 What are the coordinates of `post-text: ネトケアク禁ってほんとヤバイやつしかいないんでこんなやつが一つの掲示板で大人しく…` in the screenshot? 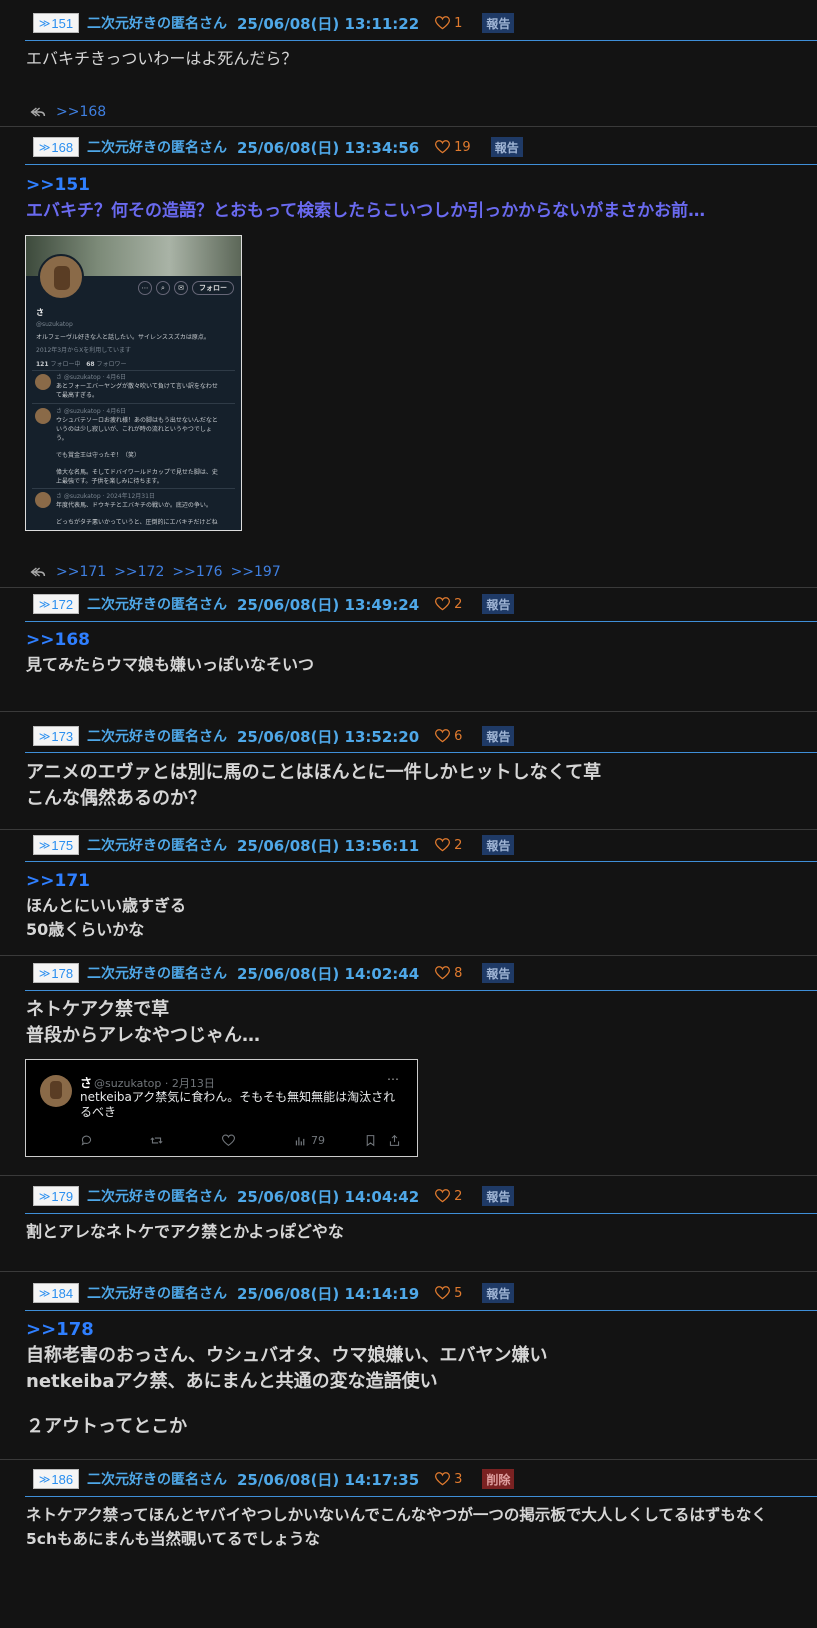 It's located at (396, 1515).